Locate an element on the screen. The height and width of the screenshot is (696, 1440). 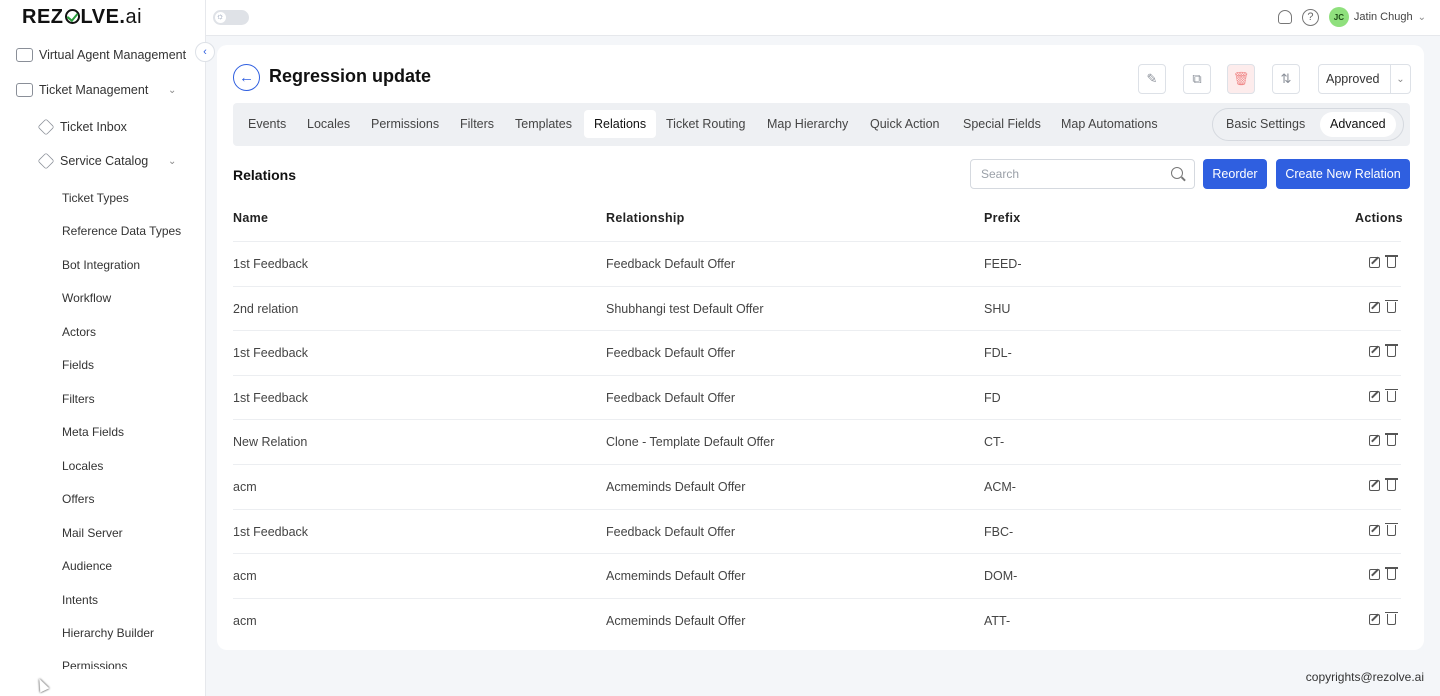
edit-button: ✎ is located at coordinates (1152, 79).